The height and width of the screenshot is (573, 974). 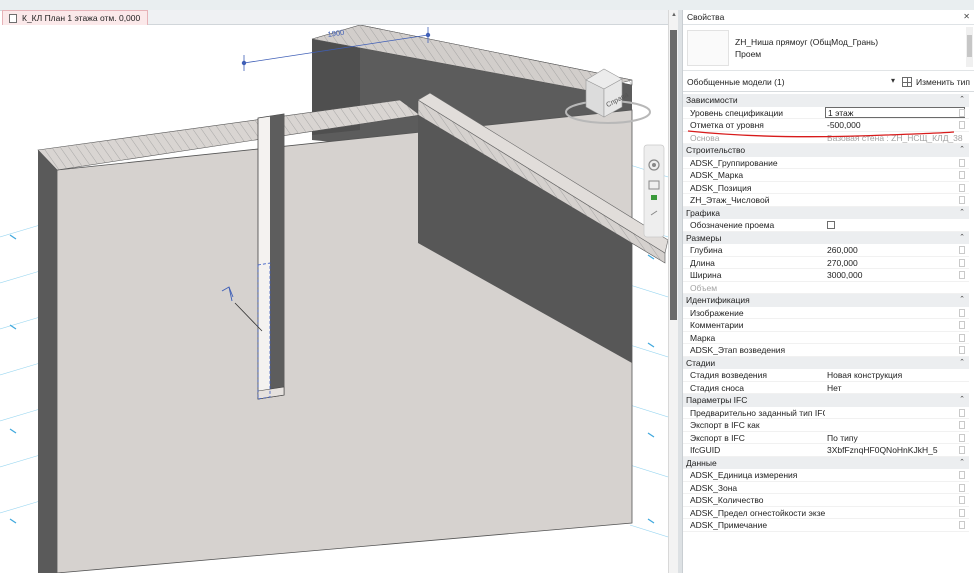 What do you see at coordinates (969, 47) in the screenshot?
I see `type-scrollbar` at bounding box center [969, 47].